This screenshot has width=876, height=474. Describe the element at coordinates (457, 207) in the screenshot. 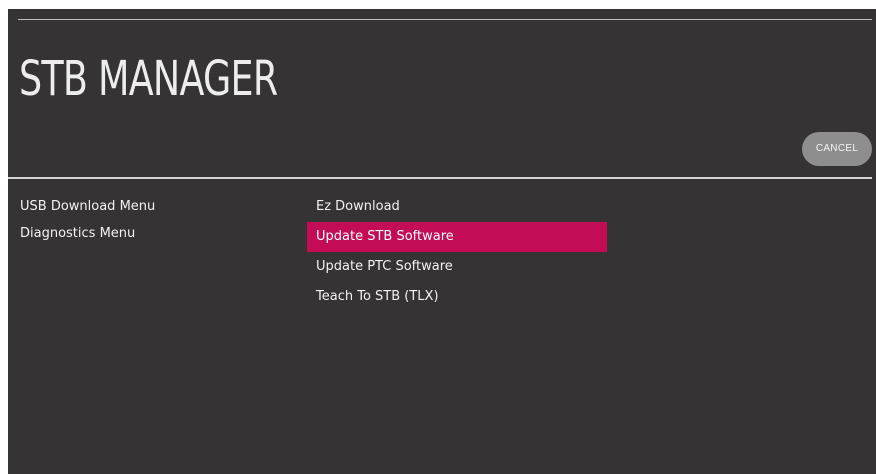

I see `submenu-item-ez-download: Ez Download` at that location.